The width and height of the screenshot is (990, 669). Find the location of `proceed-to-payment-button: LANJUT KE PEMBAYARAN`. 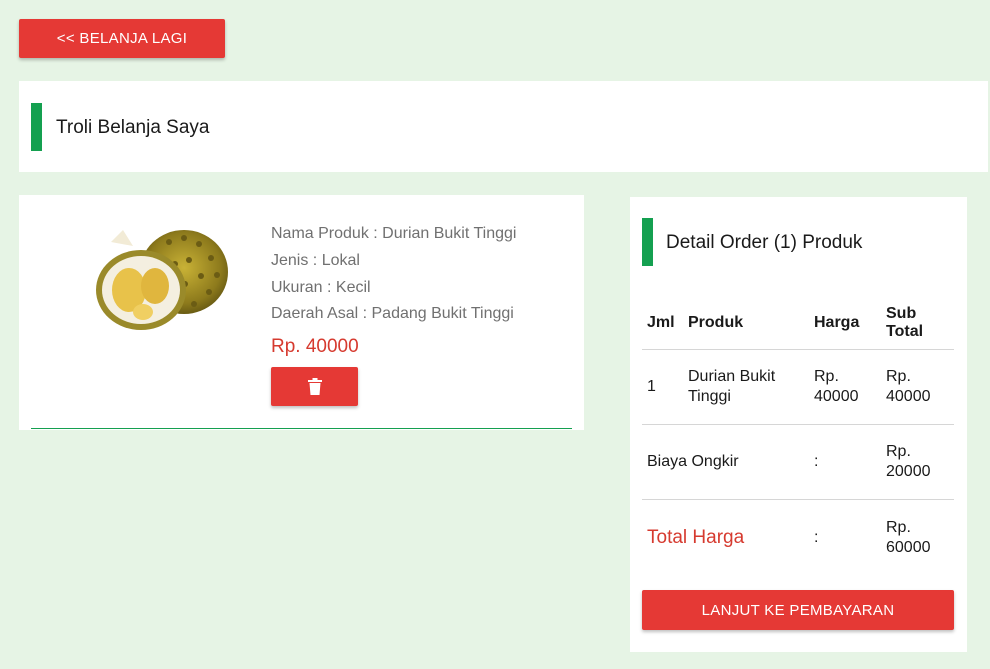

proceed-to-payment-button: LANJUT KE PEMBAYARAN is located at coordinates (798, 610).